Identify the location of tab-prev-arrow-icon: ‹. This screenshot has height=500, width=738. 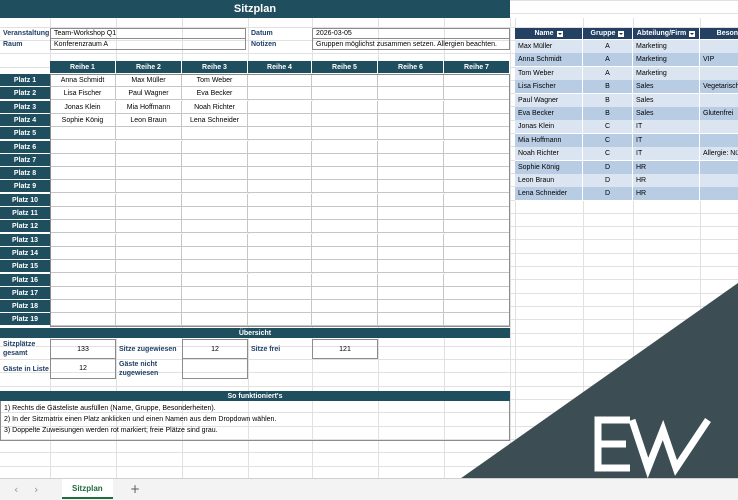
(16, 489).